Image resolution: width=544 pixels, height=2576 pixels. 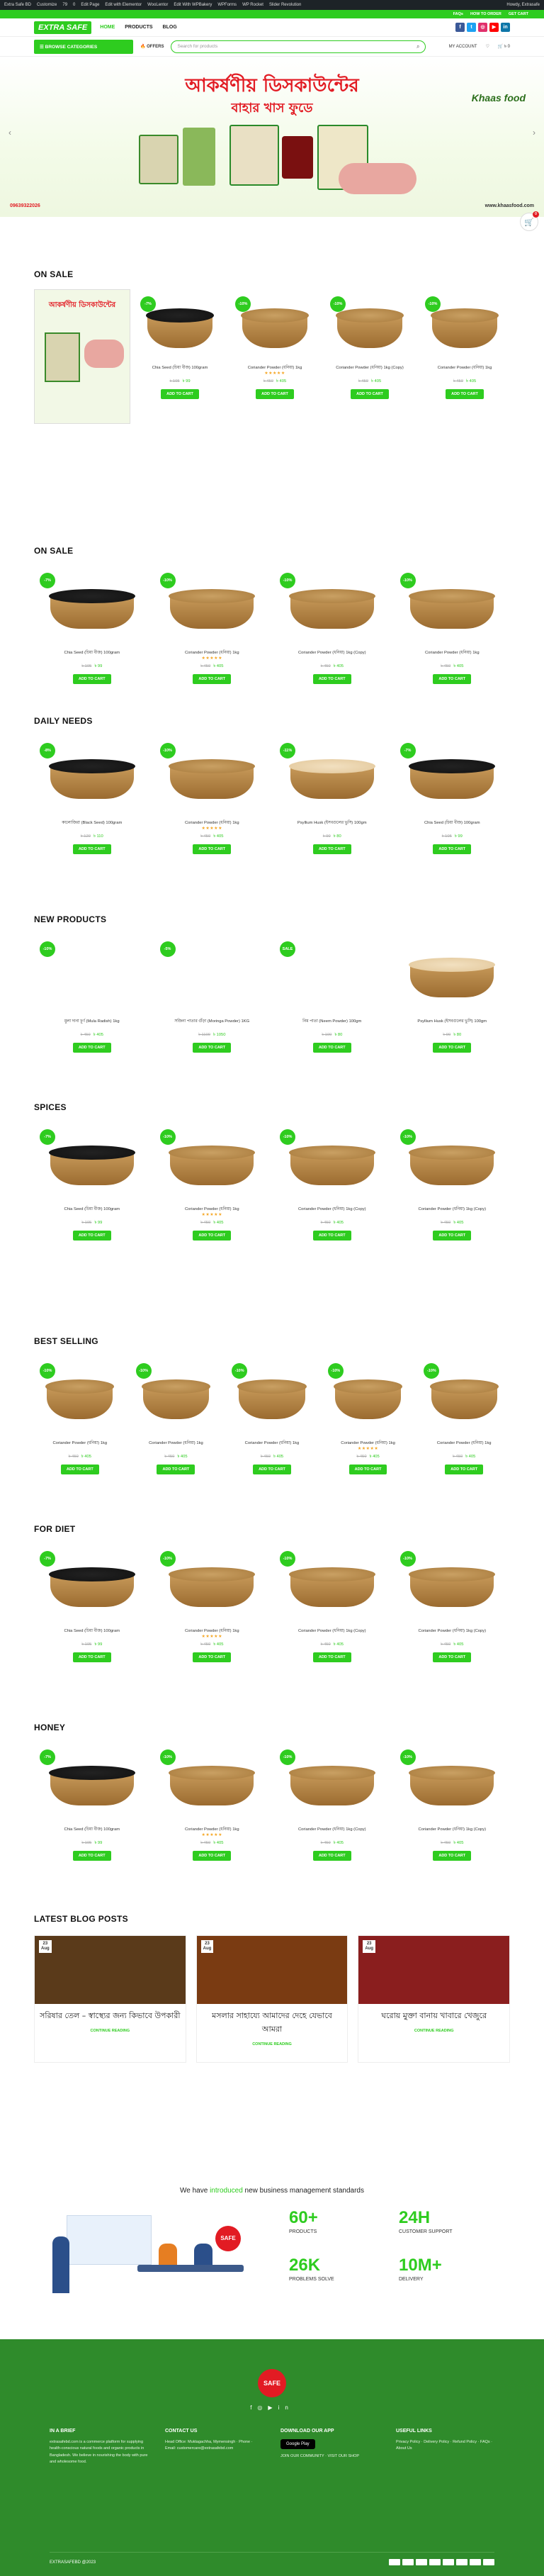 I want to click on top-link: FAQs, so click(x=458, y=14).